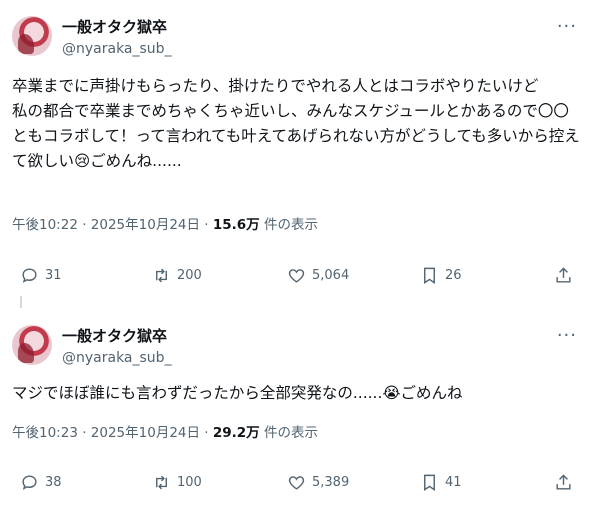 The image size is (593, 508). What do you see at coordinates (453, 275) in the screenshot?
I see `bookmark-count: 26` at bounding box center [453, 275].